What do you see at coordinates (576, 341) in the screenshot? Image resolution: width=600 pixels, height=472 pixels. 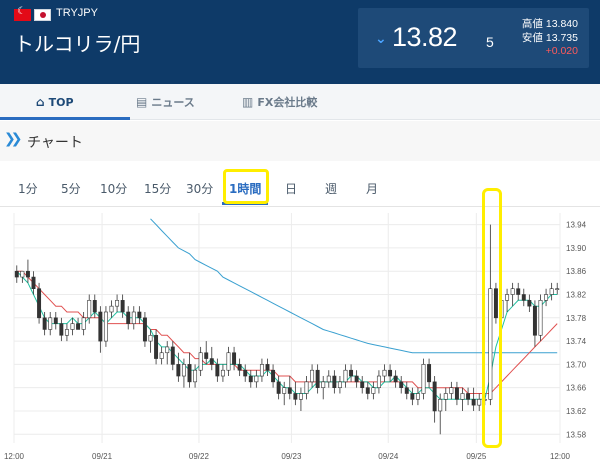 I see `y-tick-label: 13.74` at bounding box center [576, 341].